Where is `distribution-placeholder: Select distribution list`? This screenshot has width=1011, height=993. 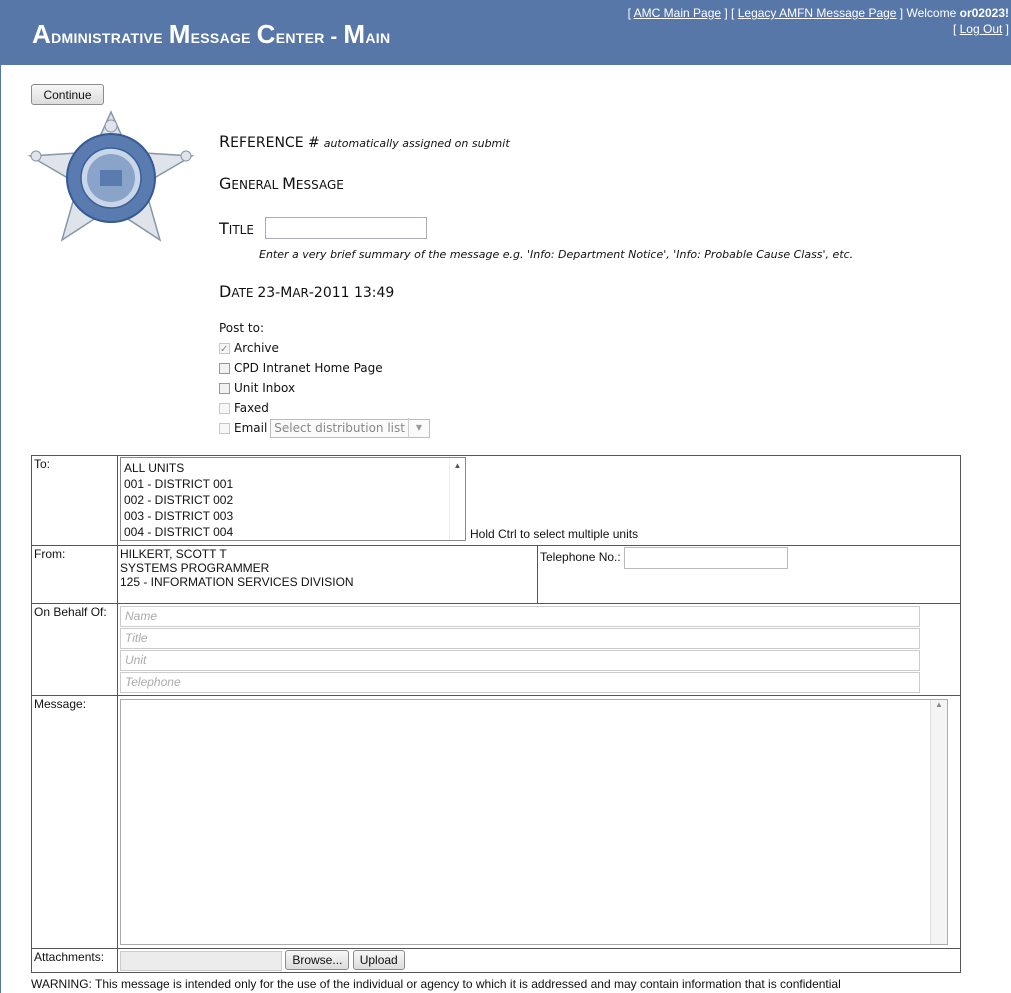
distribution-placeholder: Select distribution list is located at coordinates (339, 428).